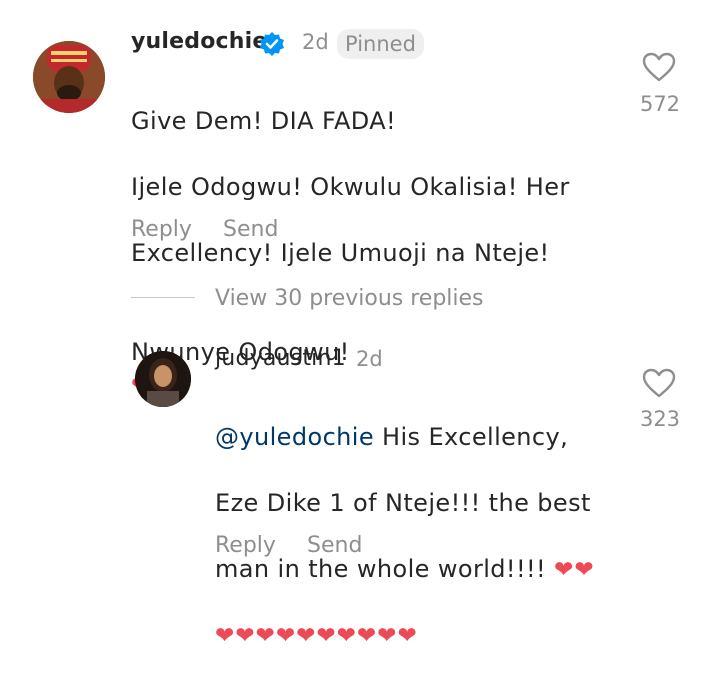 This screenshot has width=720, height=686. What do you see at coordinates (381, 569) in the screenshot?
I see `reply-line-3-text: man in the whole world!!!!` at bounding box center [381, 569].